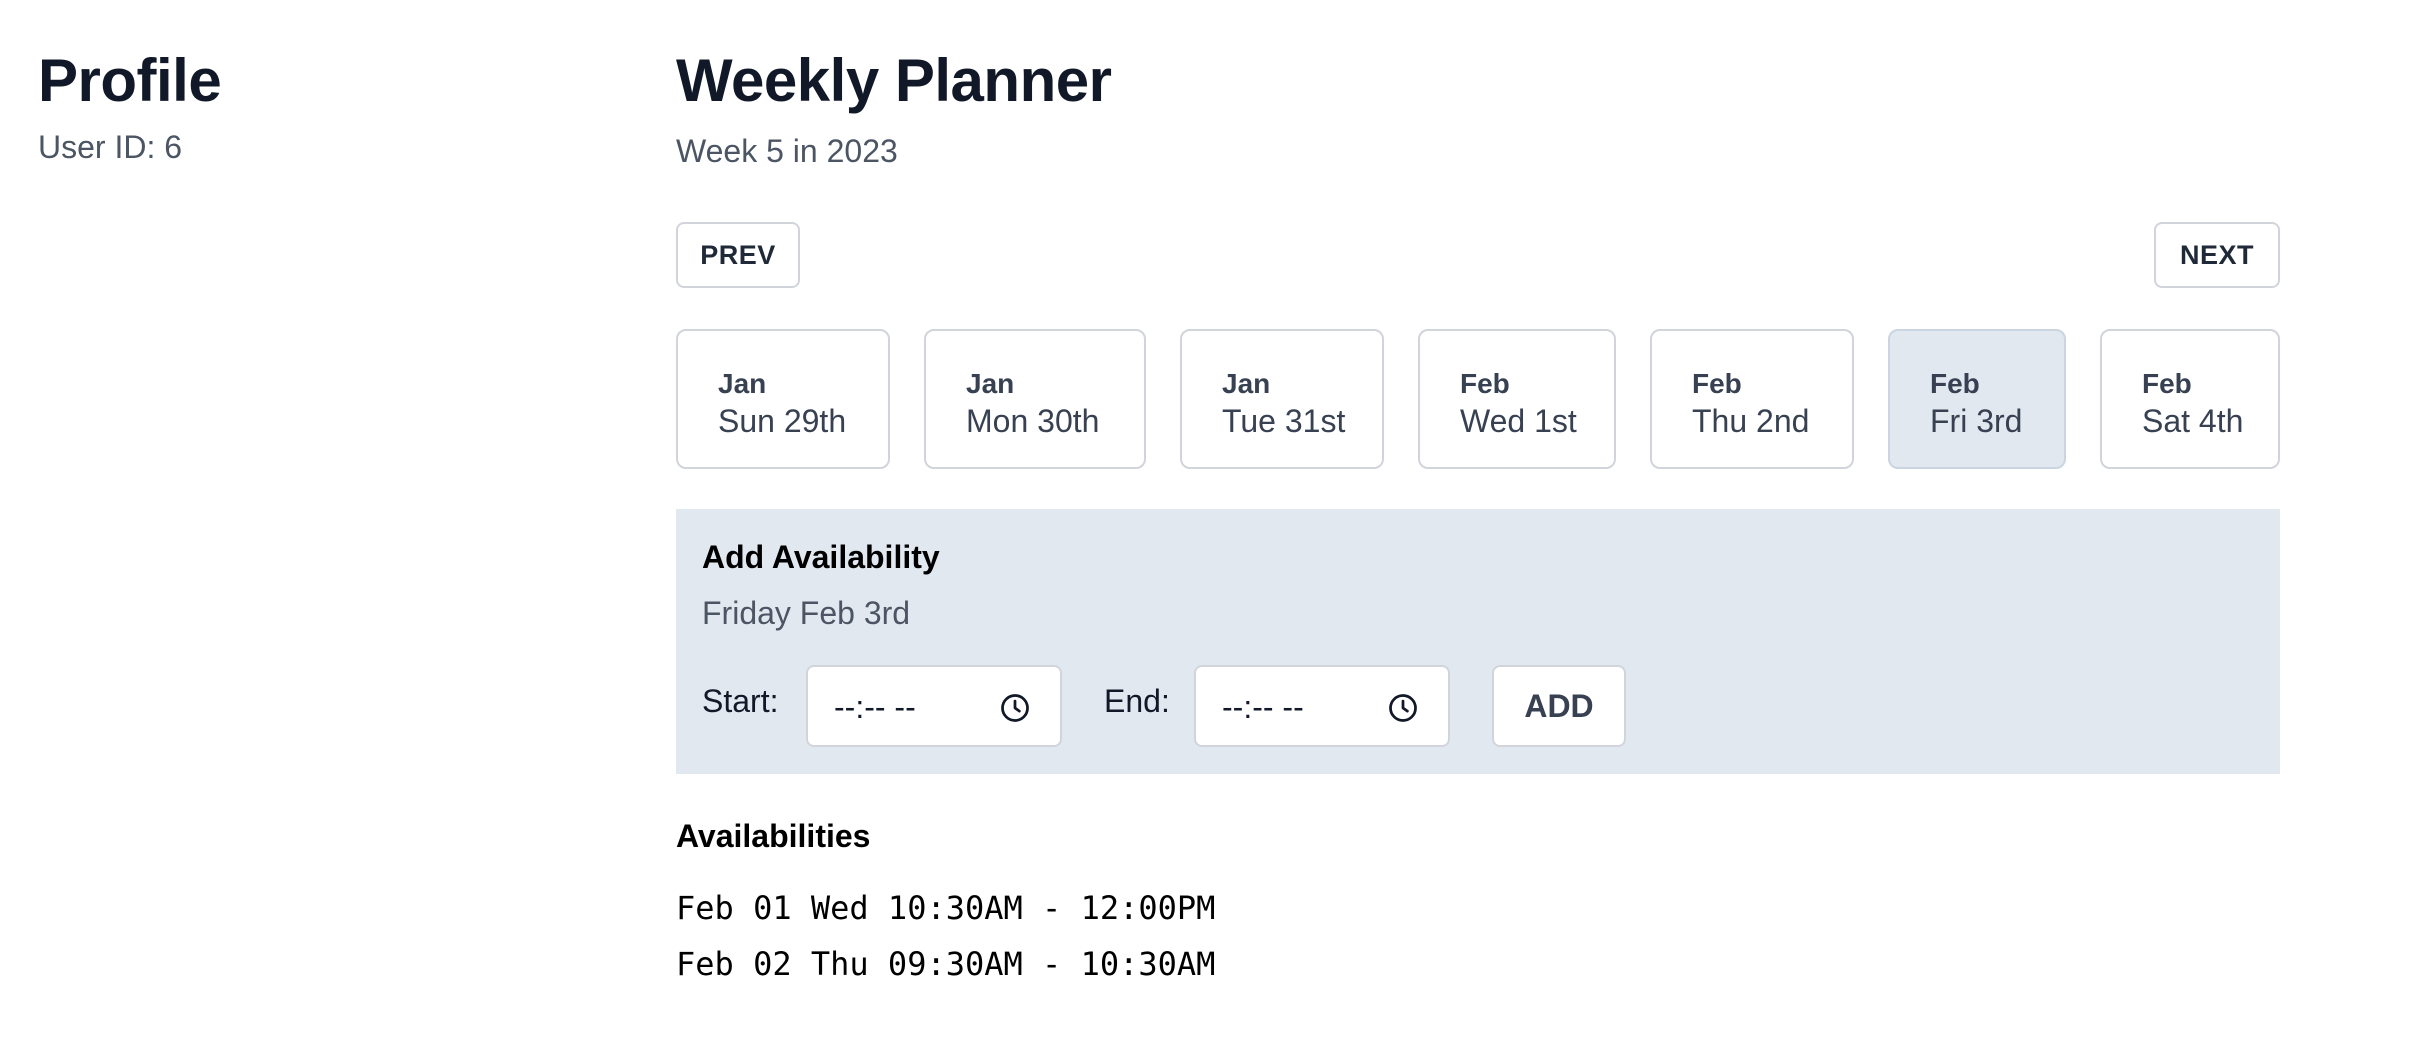  I want to click on week-navigation: PREV NEXT, so click(1478, 256).